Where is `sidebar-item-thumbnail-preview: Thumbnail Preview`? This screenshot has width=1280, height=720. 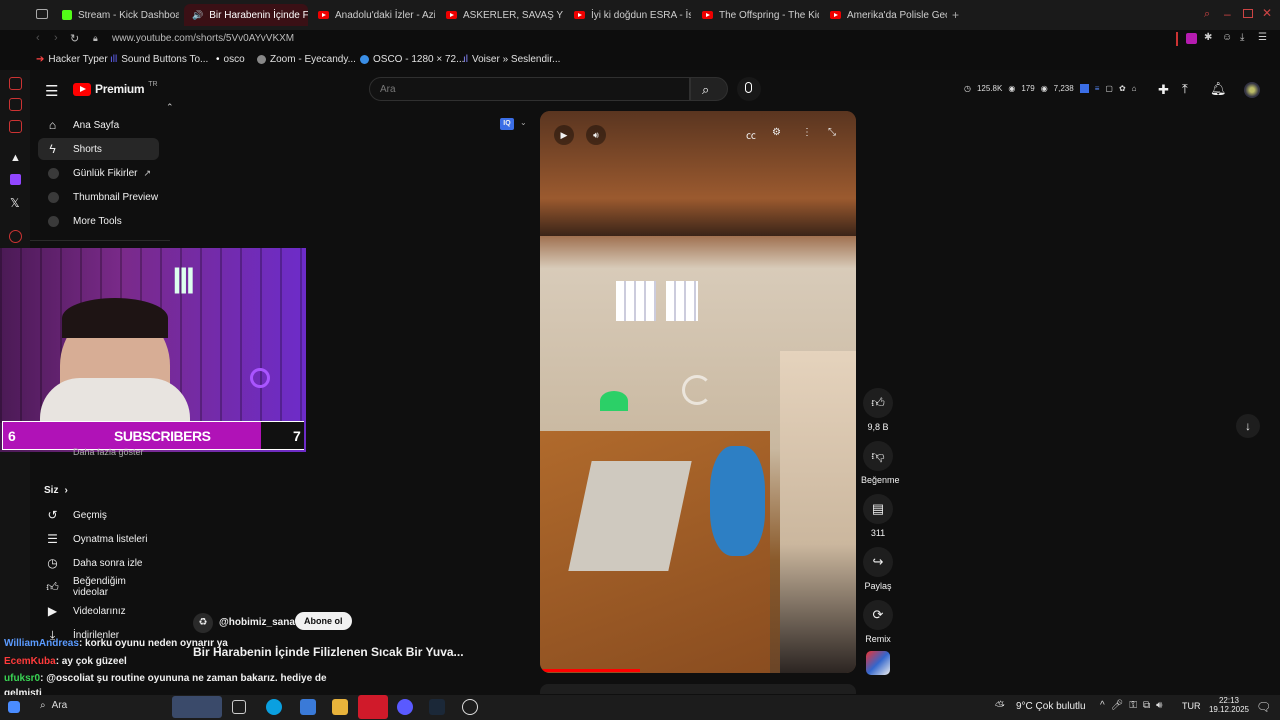 sidebar-item-thumbnail-preview: Thumbnail Preview is located at coordinates (98, 197).